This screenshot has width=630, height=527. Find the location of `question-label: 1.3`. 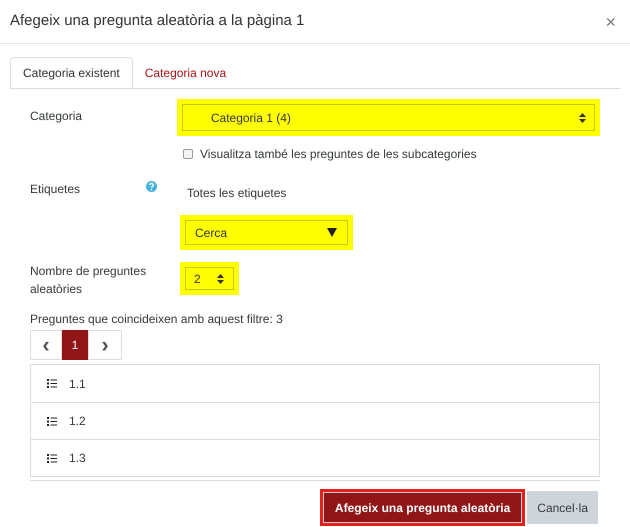

question-label: 1.3 is located at coordinates (77, 458).